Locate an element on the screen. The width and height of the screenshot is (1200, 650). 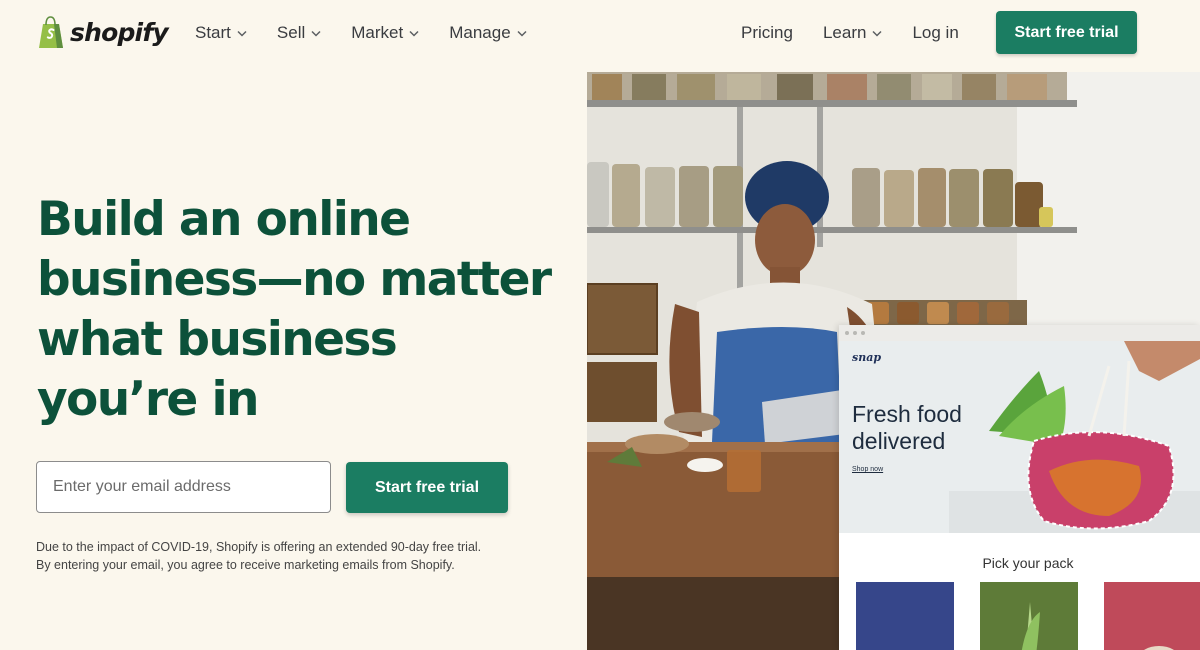
storefront-banner: snap Fresh food delivered Shop now is located at coordinates (1019, 437).